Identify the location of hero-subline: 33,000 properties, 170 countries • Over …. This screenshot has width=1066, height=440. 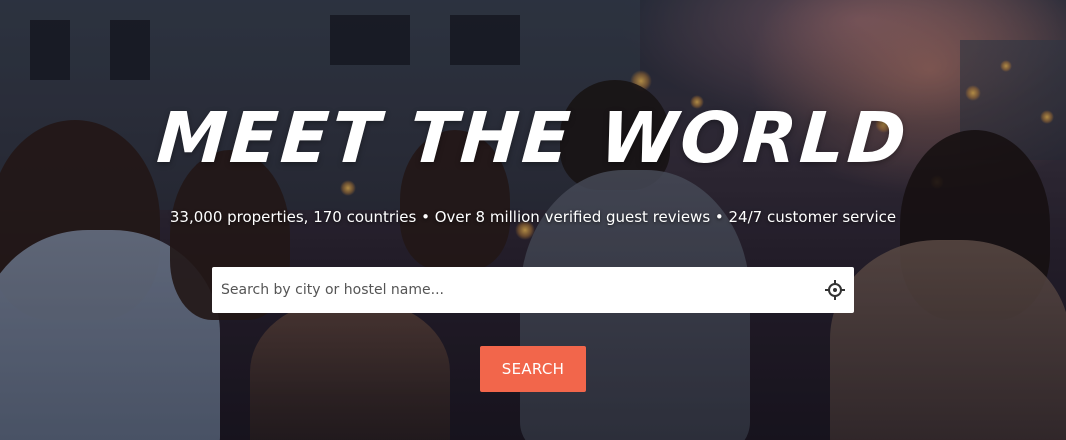
(533, 217).